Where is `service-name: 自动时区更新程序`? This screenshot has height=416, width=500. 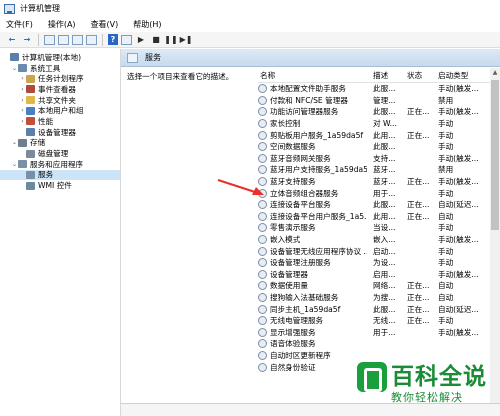
service-name: 自动时区更新程序 is located at coordinates (312, 355).